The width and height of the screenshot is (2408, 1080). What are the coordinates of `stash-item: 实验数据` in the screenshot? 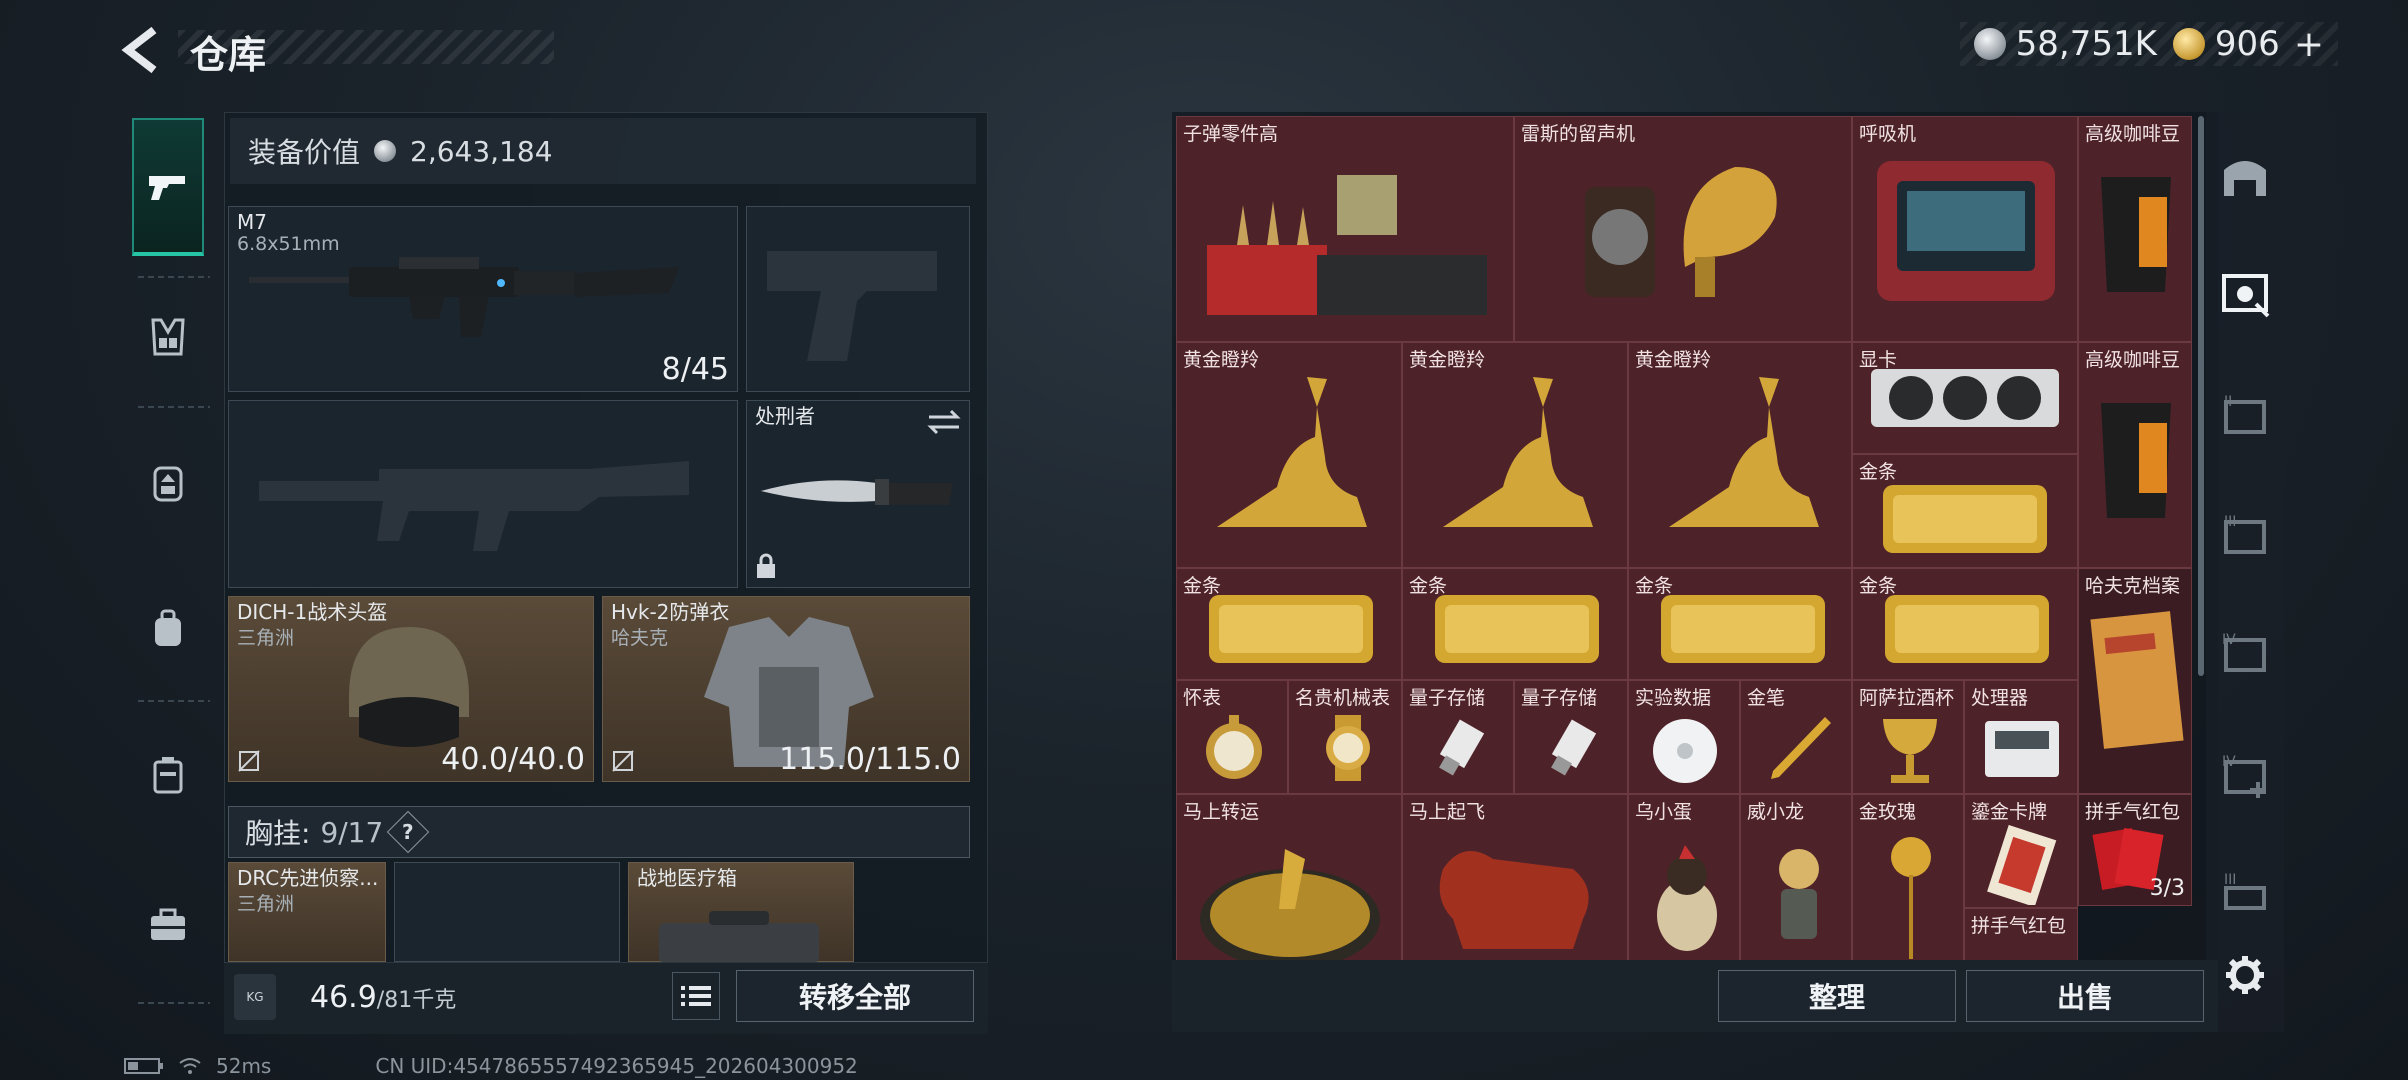 It's located at (1684, 737).